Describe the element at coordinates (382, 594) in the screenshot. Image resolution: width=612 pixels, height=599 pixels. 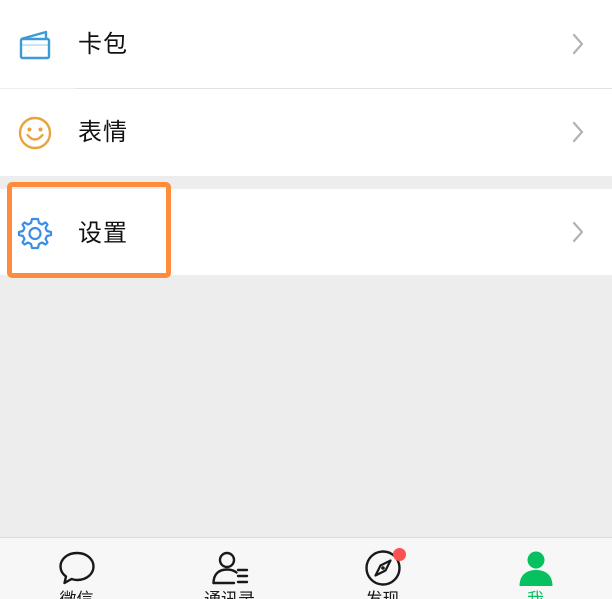
I see `tab-label: 发现` at that location.